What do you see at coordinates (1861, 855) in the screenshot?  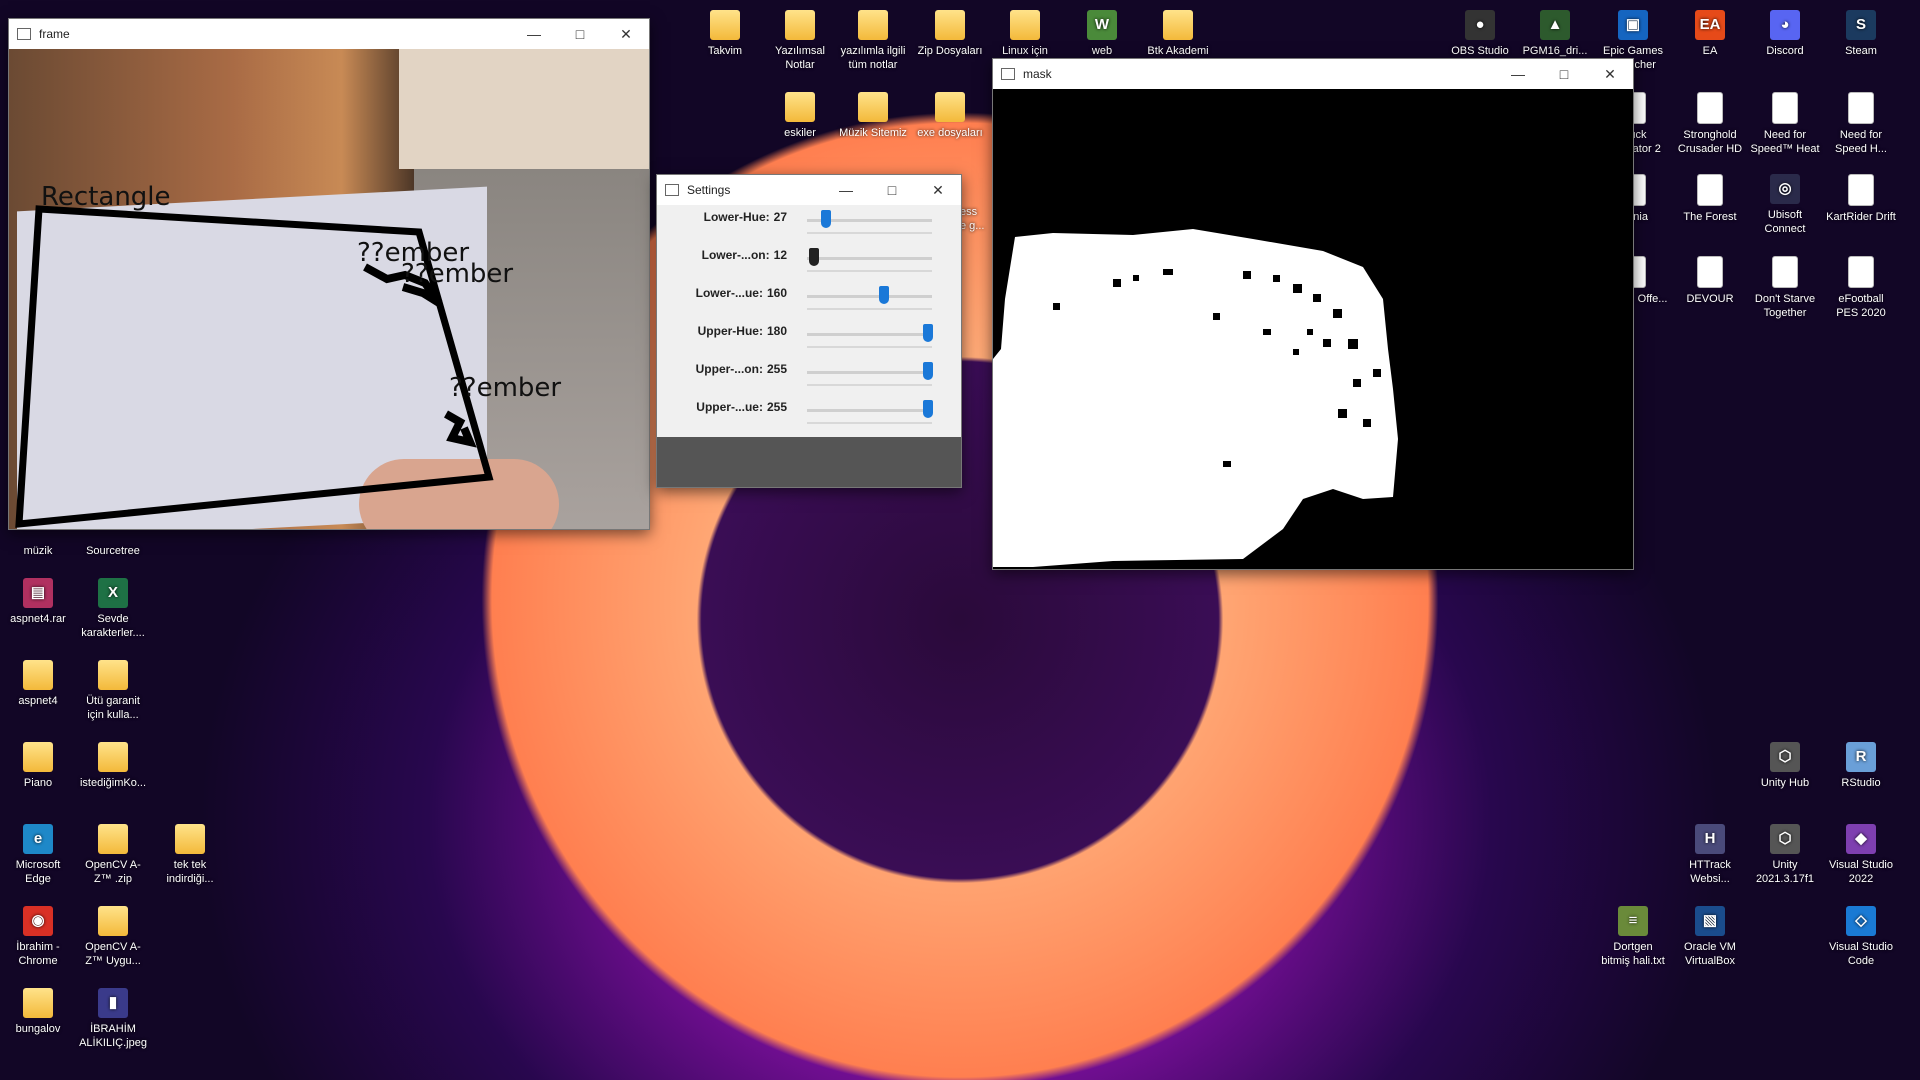 I see `desktop-icon: ◆ Visual Studio 2022` at bounding box center [1861, 855].